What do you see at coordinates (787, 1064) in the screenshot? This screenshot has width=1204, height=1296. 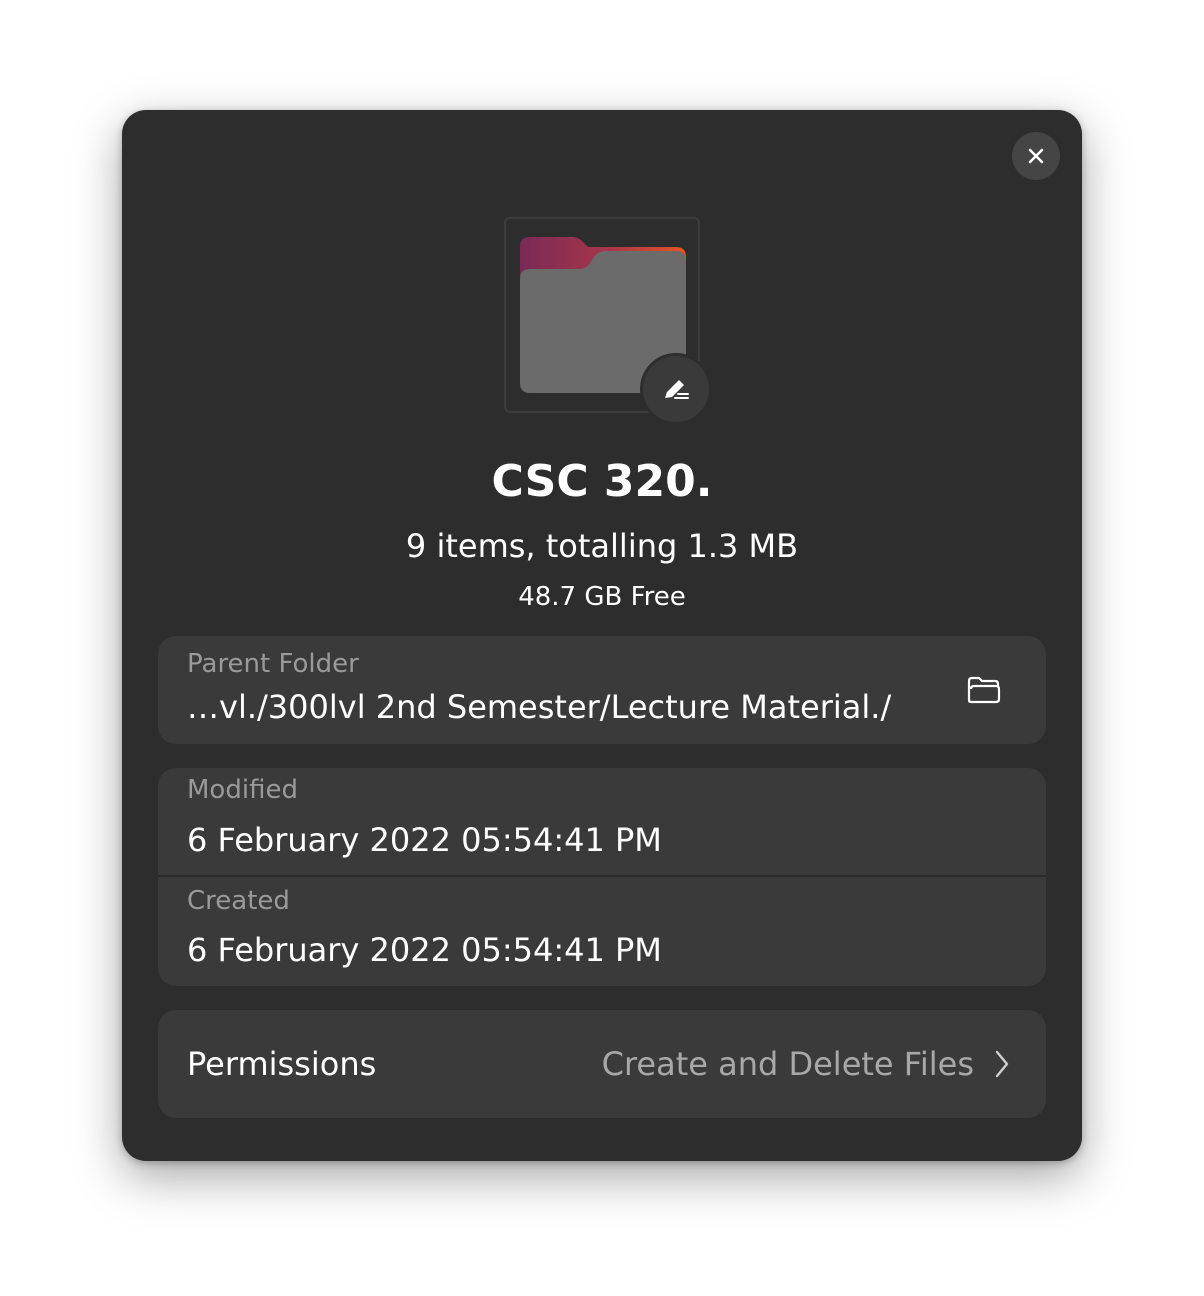 I see `permissions-value: Create and Delete Files` at bounding box center [787, 1064].